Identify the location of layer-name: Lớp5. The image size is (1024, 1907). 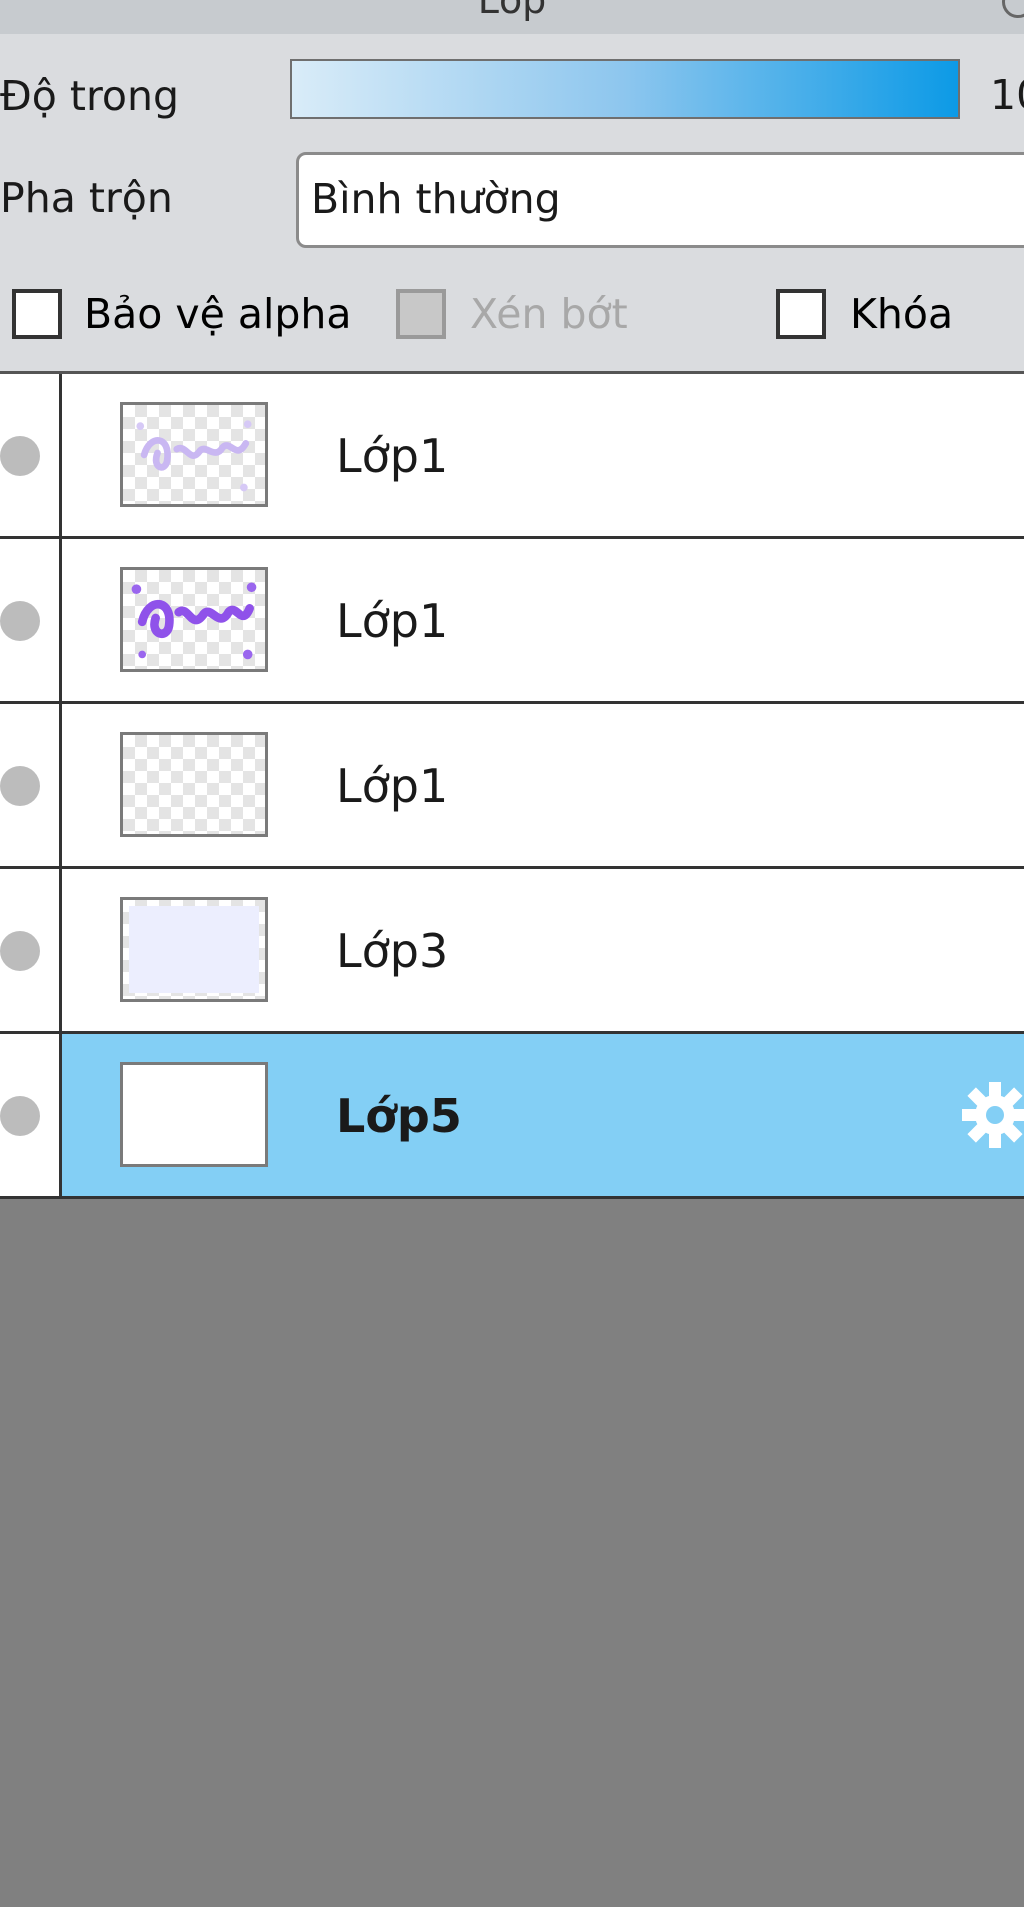
(399, 1116).